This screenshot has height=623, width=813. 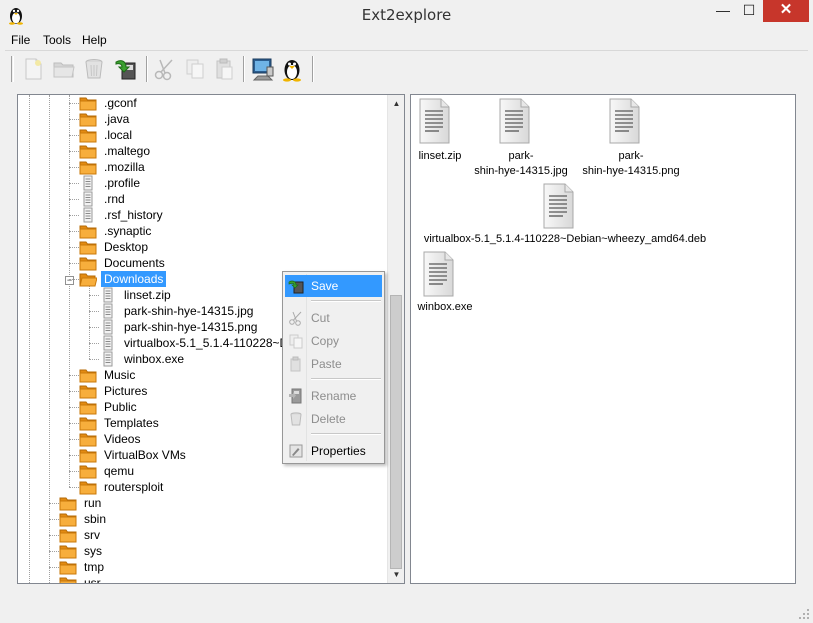 What do you see at coordinates (338, 451) in the screenshot?
I see `context-menu-label: Properties` at bounding box center [338, 451].